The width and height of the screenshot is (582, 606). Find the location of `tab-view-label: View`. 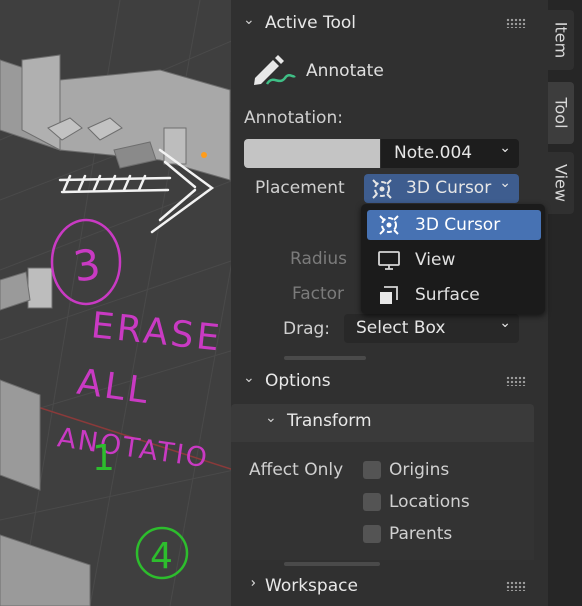

tab-view-label: View is located at coordinates (561, 183).